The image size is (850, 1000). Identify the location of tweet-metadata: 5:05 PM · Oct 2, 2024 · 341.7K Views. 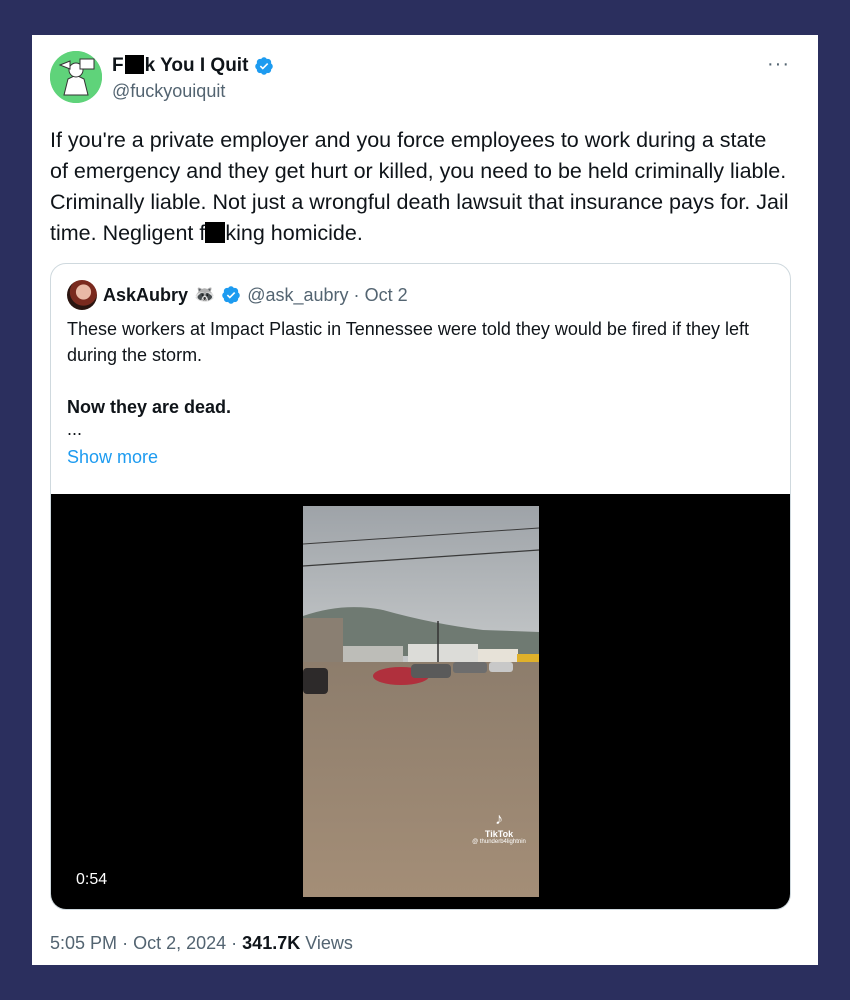
(201, 943).